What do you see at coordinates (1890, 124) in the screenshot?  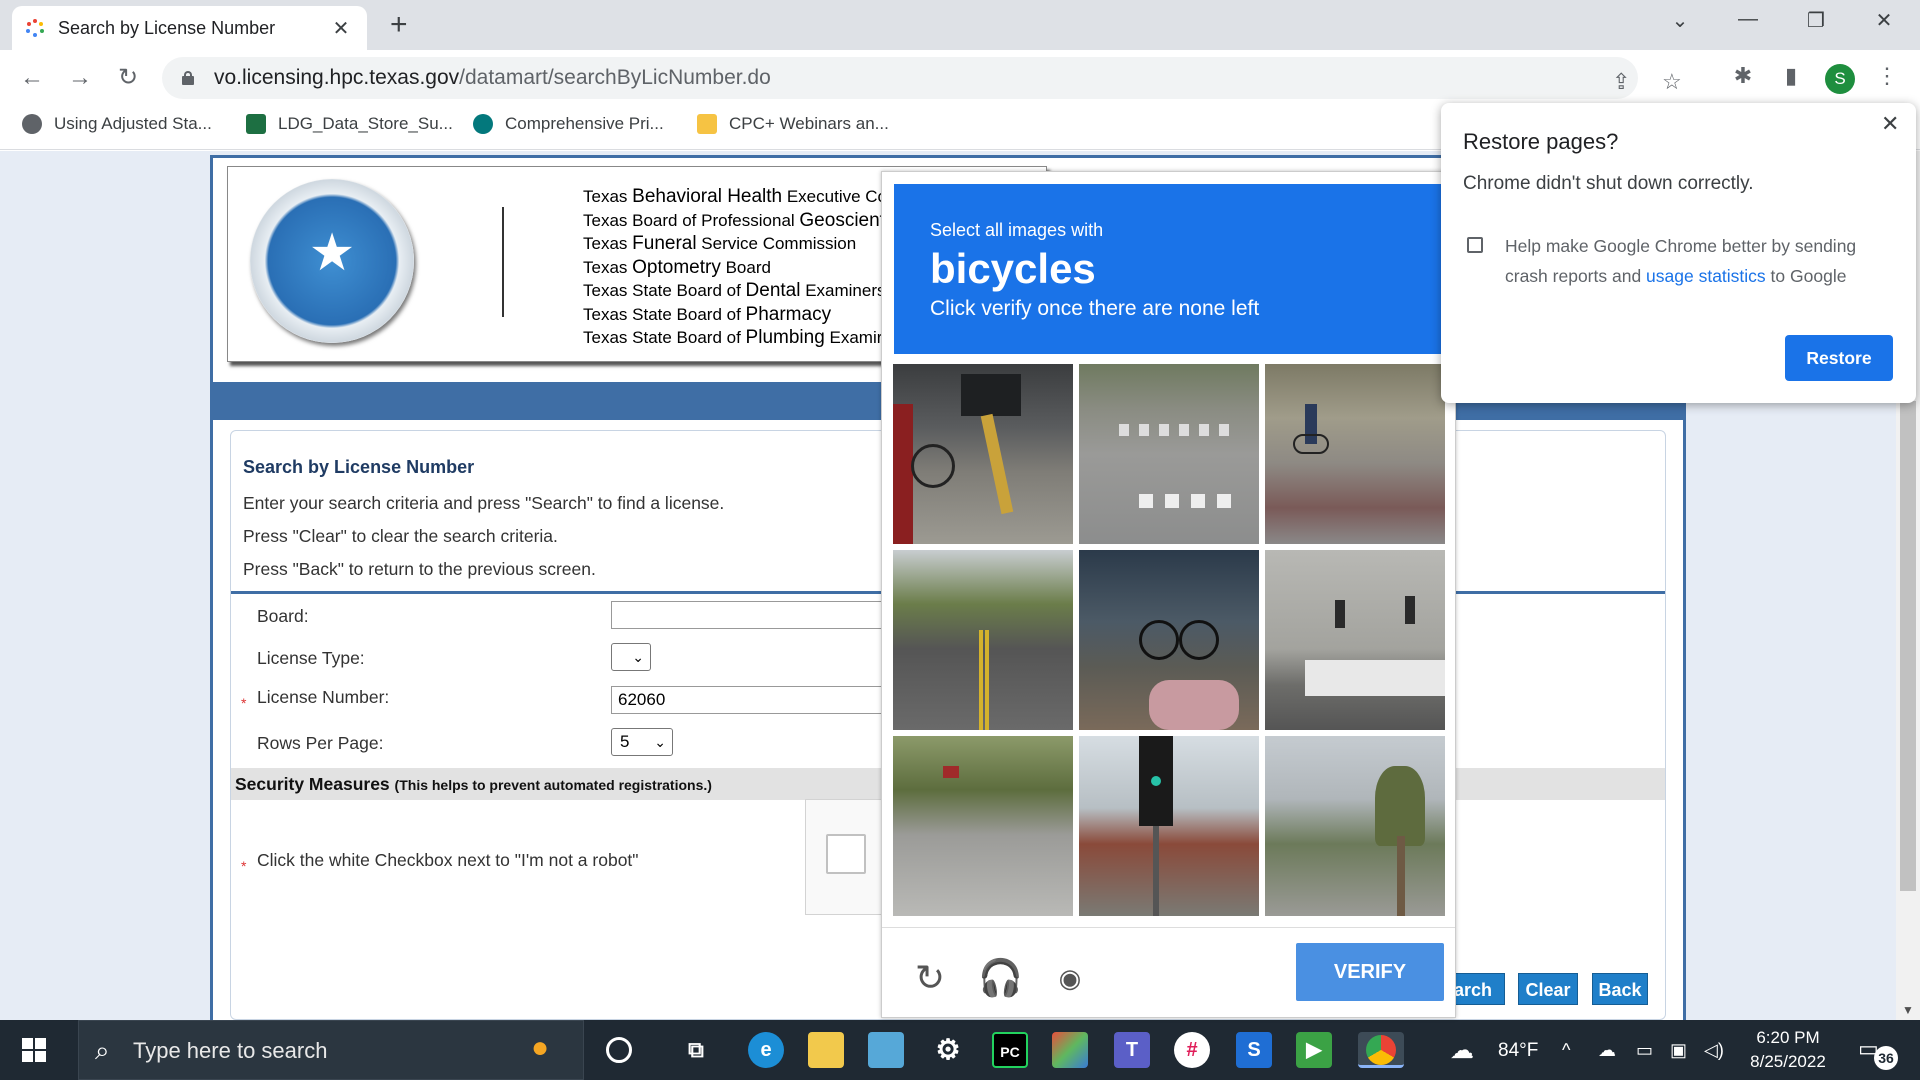 I see `close-icon: ✕` at bounding box center [1890, 124].